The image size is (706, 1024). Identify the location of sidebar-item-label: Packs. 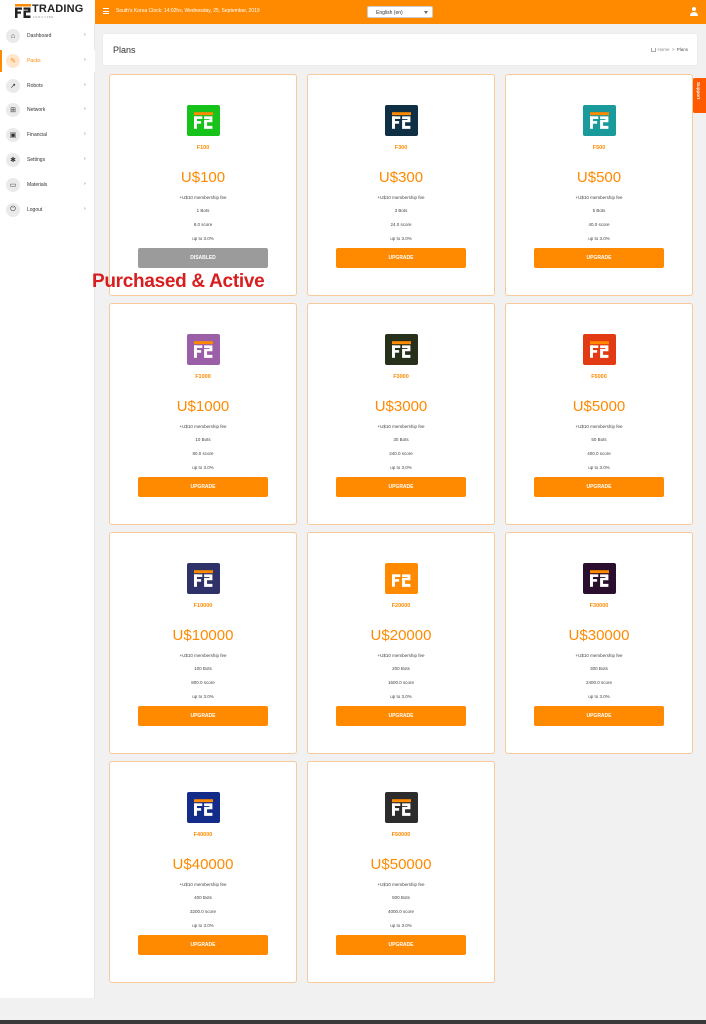
(34, 60).